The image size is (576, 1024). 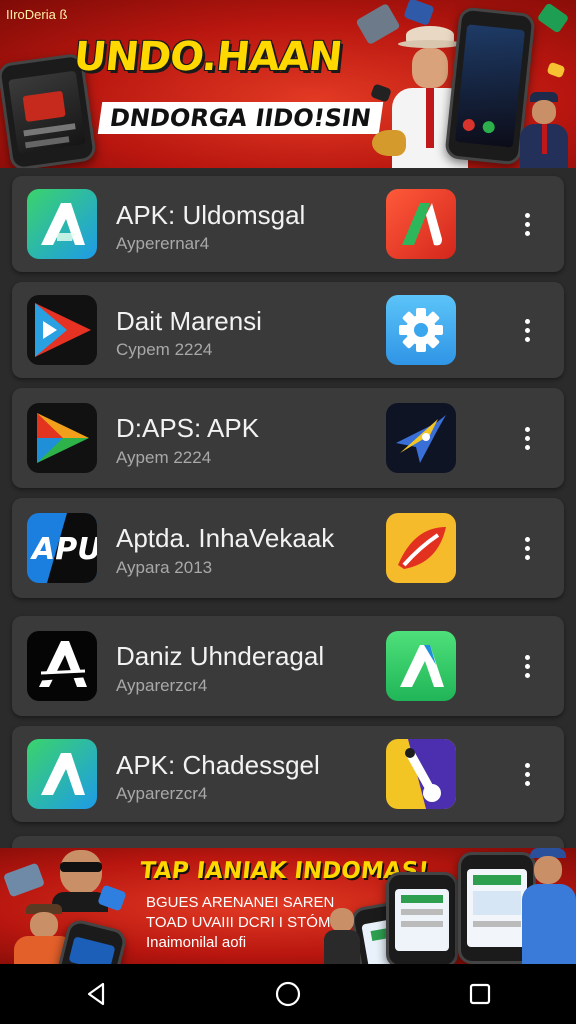 What do you see at coordinates (421, 548) in the screenshot?
I see `leaf-swoosh-icon` at bounding box center [421, 548].